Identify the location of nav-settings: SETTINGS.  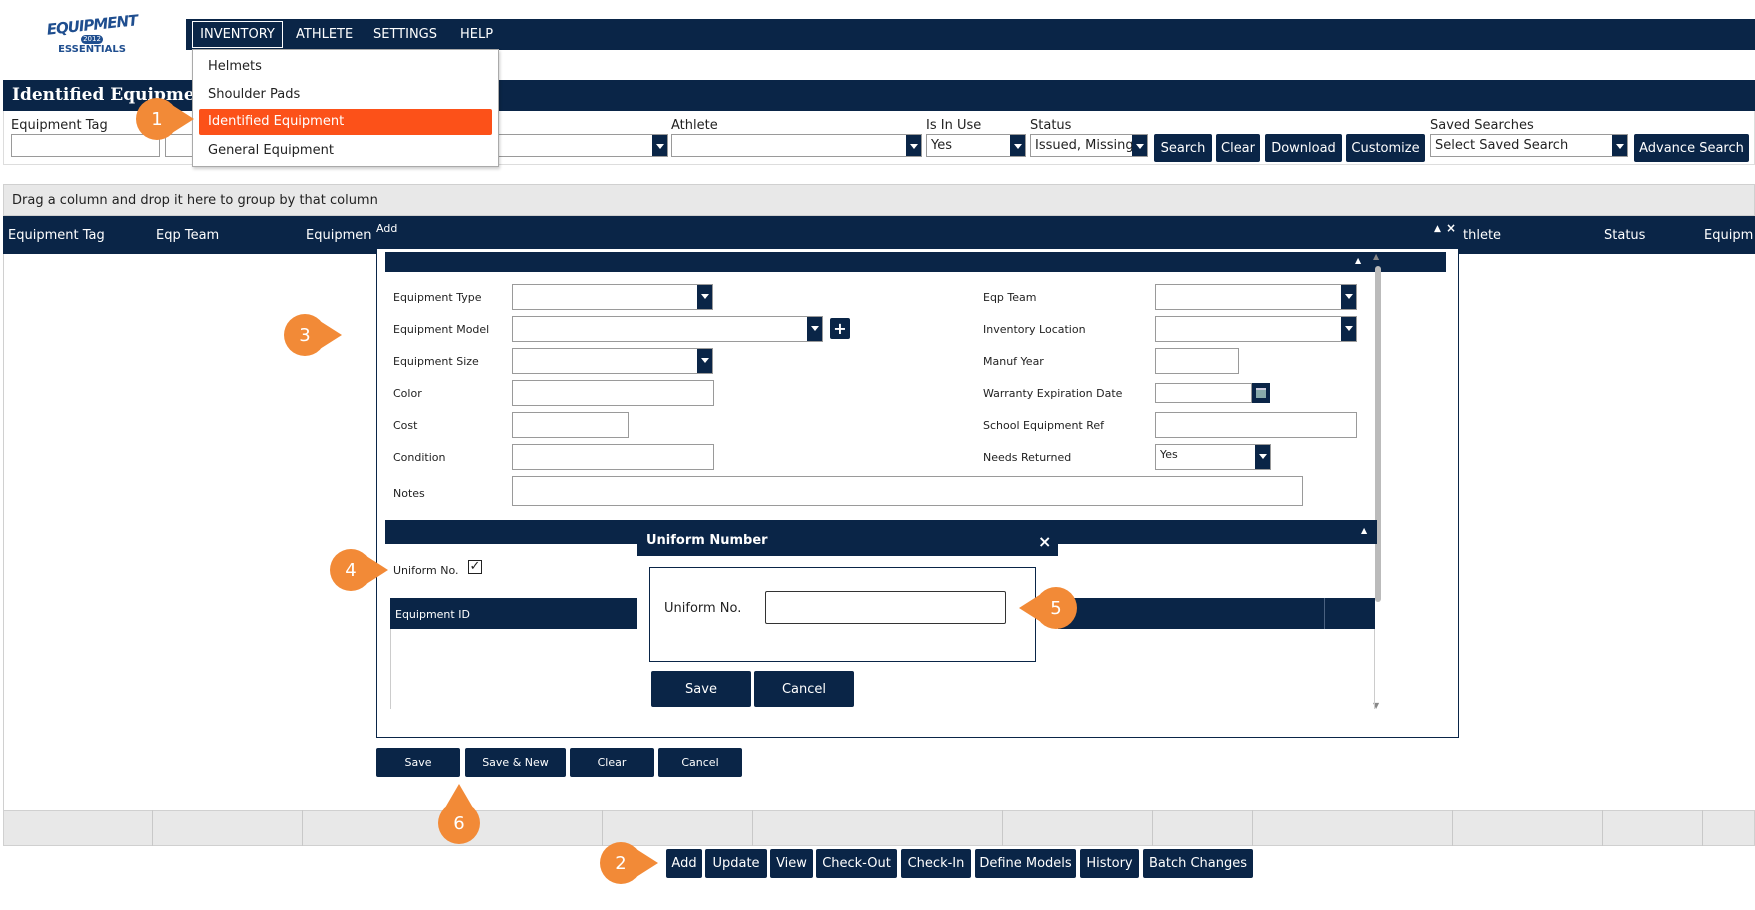
(405, 34).